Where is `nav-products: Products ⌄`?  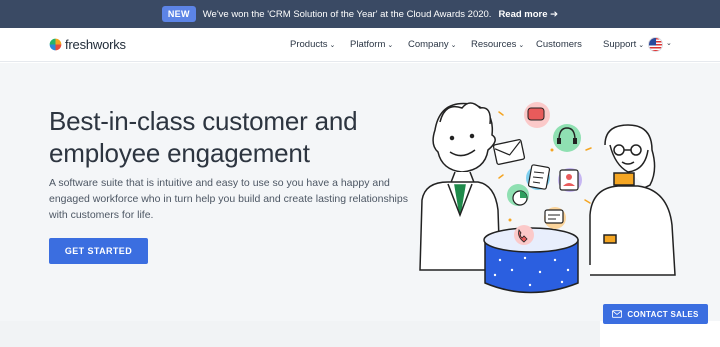 nav-products: Products ⌄ is located at coordinates (312, 44).